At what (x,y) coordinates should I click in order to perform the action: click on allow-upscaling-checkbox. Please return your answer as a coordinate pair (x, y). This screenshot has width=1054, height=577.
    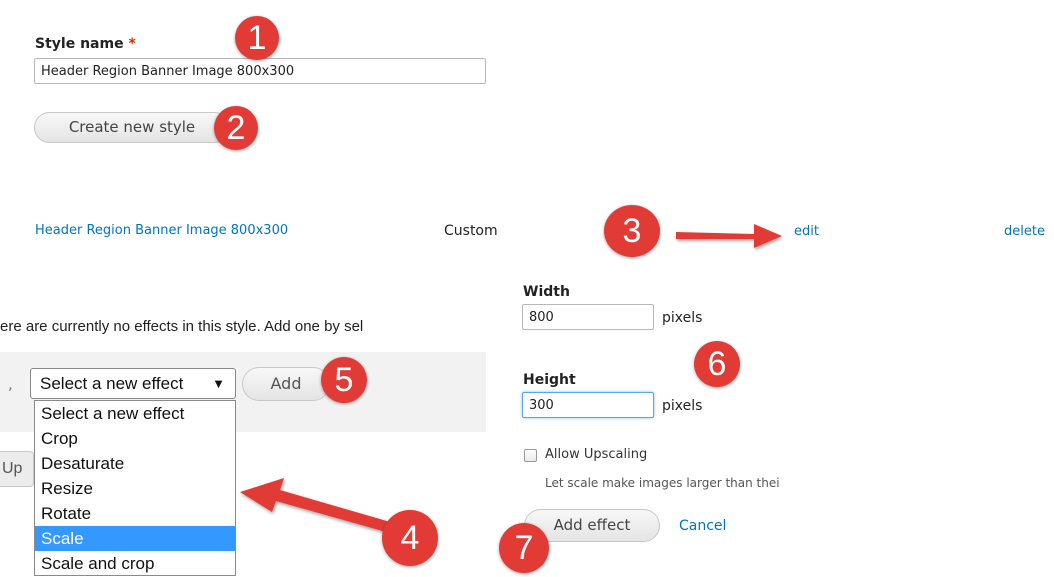
    Looking at the image, I should click on (530, 455).